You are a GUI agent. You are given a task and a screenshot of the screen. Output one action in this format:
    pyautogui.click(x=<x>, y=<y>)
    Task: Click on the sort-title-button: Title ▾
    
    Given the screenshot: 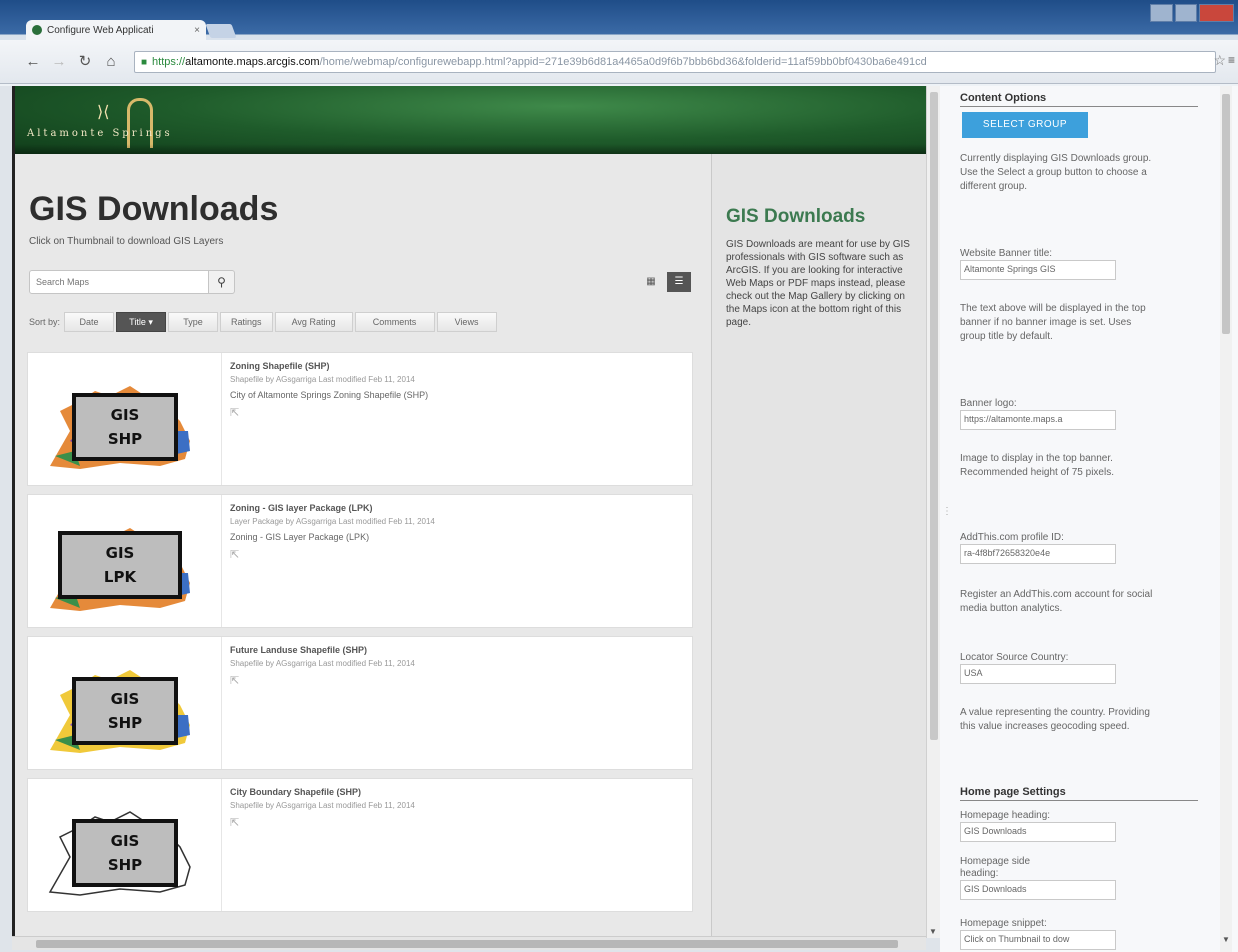 What is the action you would take?
    pyautogui.click(x=141, y=322)
    